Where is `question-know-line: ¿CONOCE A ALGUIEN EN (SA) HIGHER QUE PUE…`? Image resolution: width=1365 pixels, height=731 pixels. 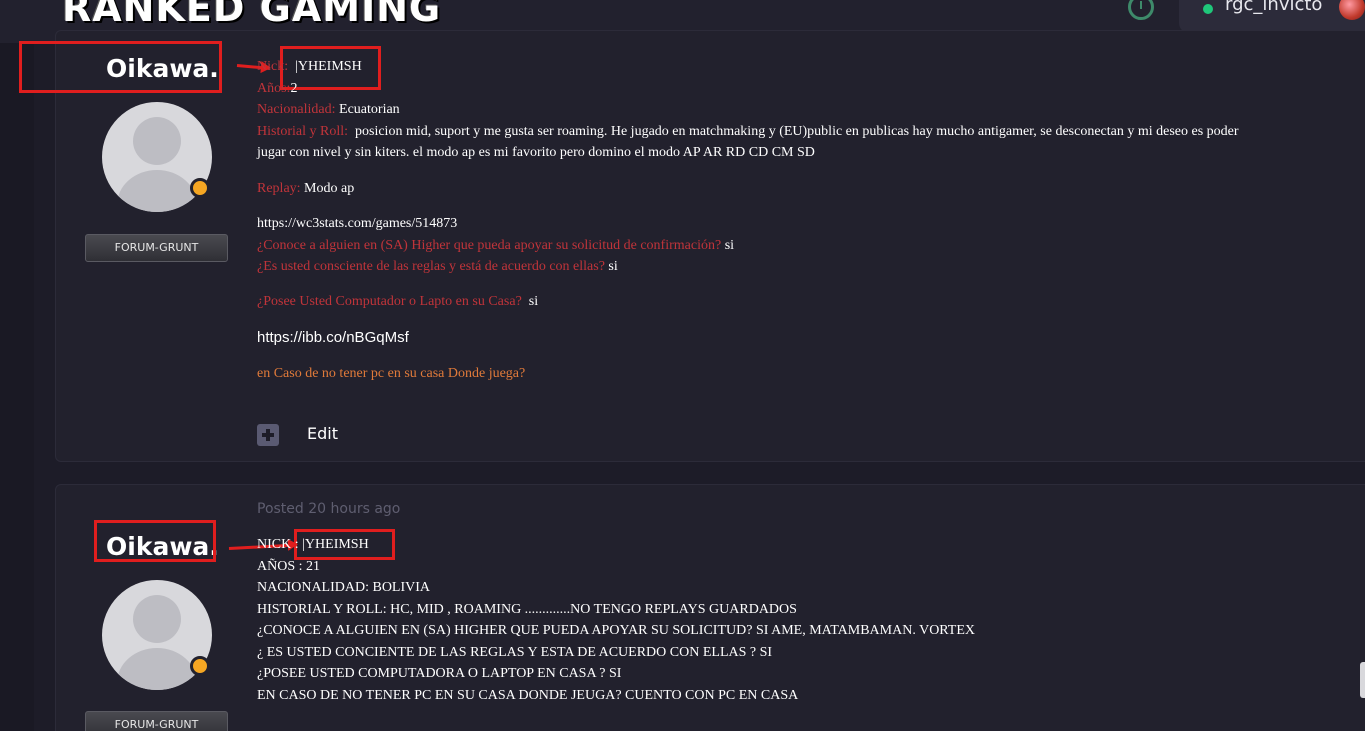
question-know-line: ¿CONOCE A ALGUIEN EN (SA) HIGHER QUE PUE… is located at coordinates (616, 630).